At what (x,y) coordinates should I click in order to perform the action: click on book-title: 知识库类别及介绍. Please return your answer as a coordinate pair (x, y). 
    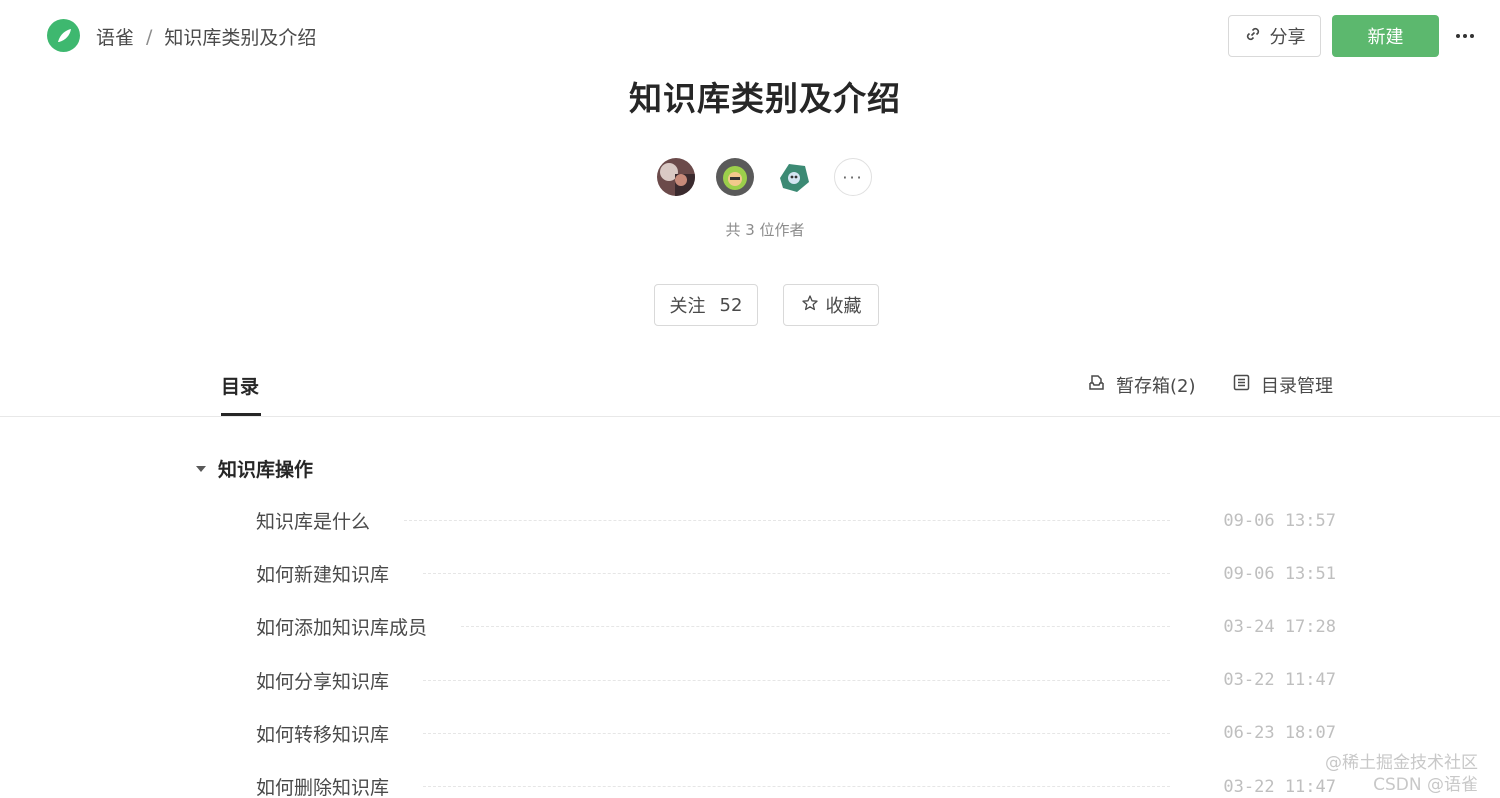
    Looking at the image, I should click on (765, 98).